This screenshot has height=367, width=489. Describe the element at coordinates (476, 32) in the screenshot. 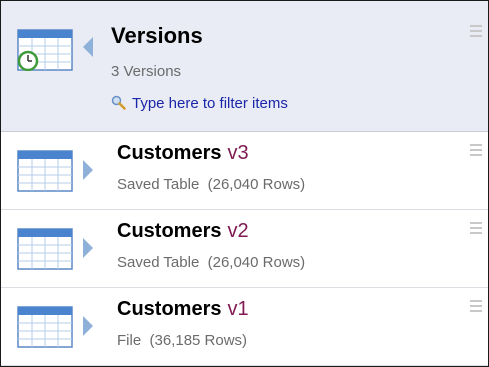

I see `header-menu-icon` at that location.